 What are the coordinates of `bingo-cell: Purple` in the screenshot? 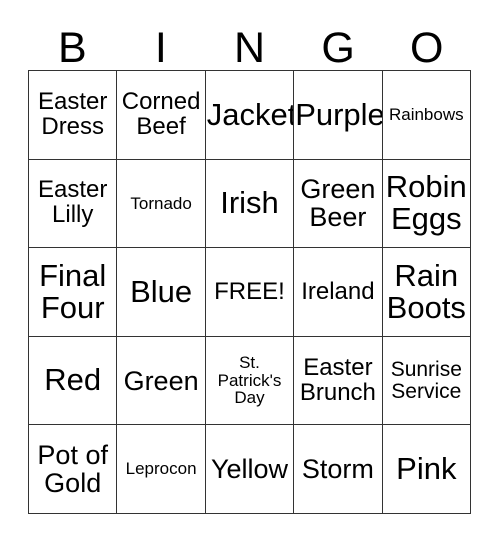 It's located at (338, 115).